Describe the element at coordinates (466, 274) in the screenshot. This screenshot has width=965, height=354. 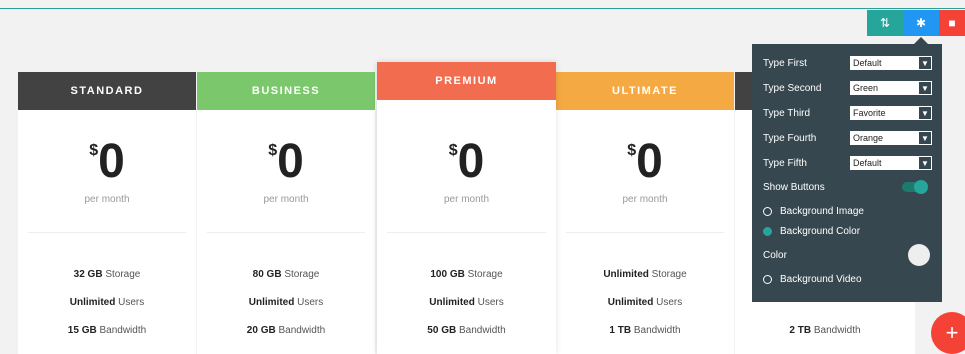
I see `feature-storage: 100 GB Storage` at that location.